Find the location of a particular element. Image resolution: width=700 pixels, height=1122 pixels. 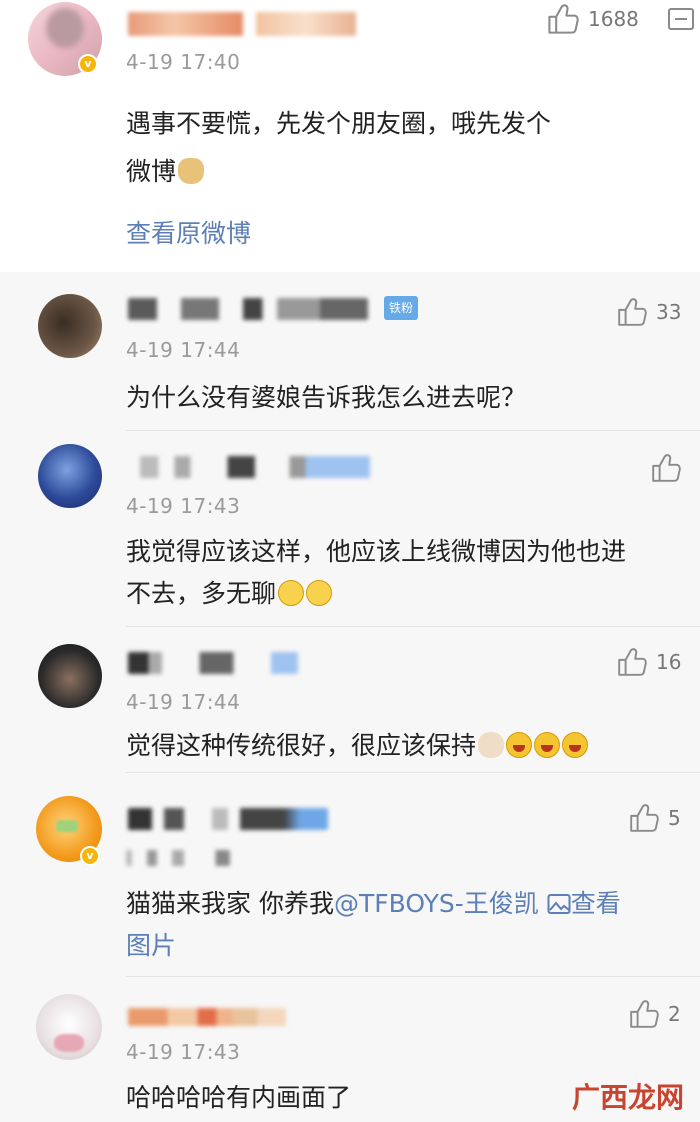

comment-like-button: 16 is located at coordinates (648, 662).